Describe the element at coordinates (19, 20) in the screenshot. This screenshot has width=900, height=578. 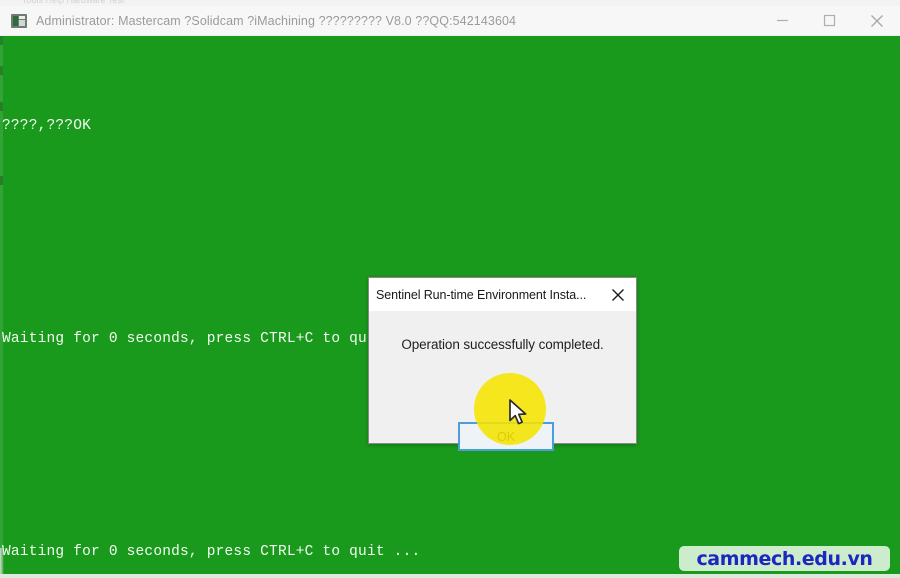
I see `console-app-icon` at that location.